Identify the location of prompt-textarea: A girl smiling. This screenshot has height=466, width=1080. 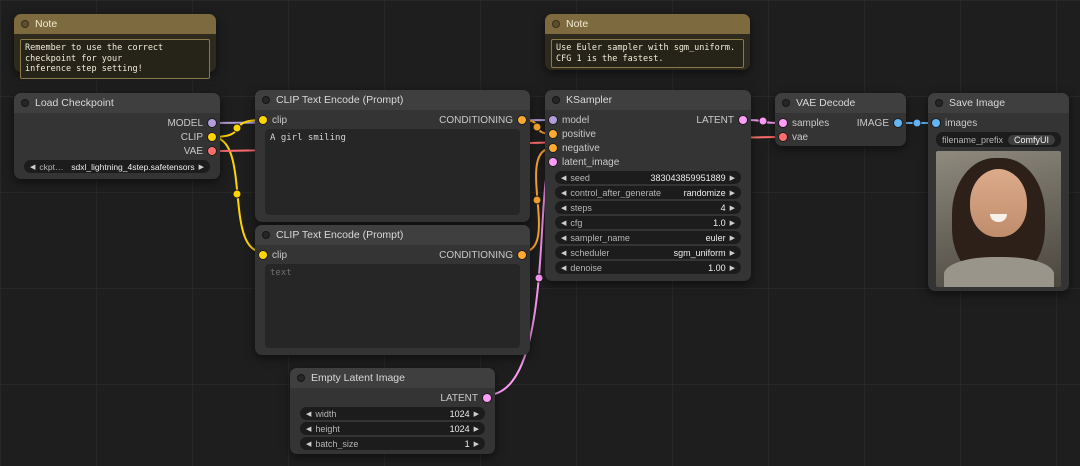
(392, 172).